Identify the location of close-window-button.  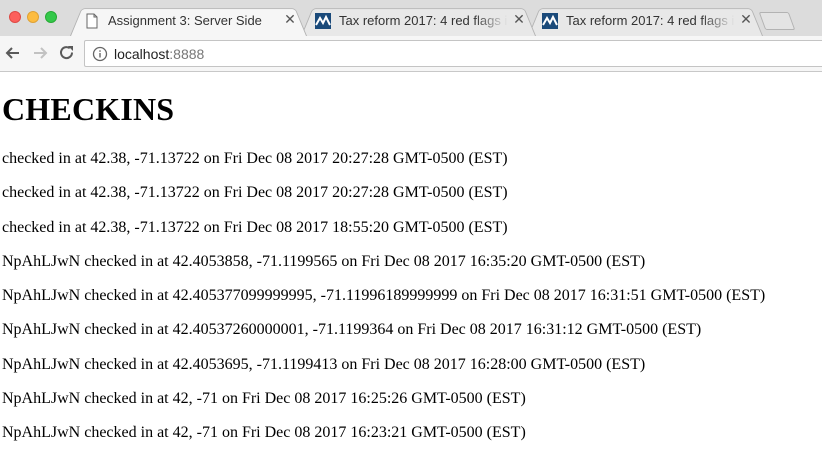
(15, 17).